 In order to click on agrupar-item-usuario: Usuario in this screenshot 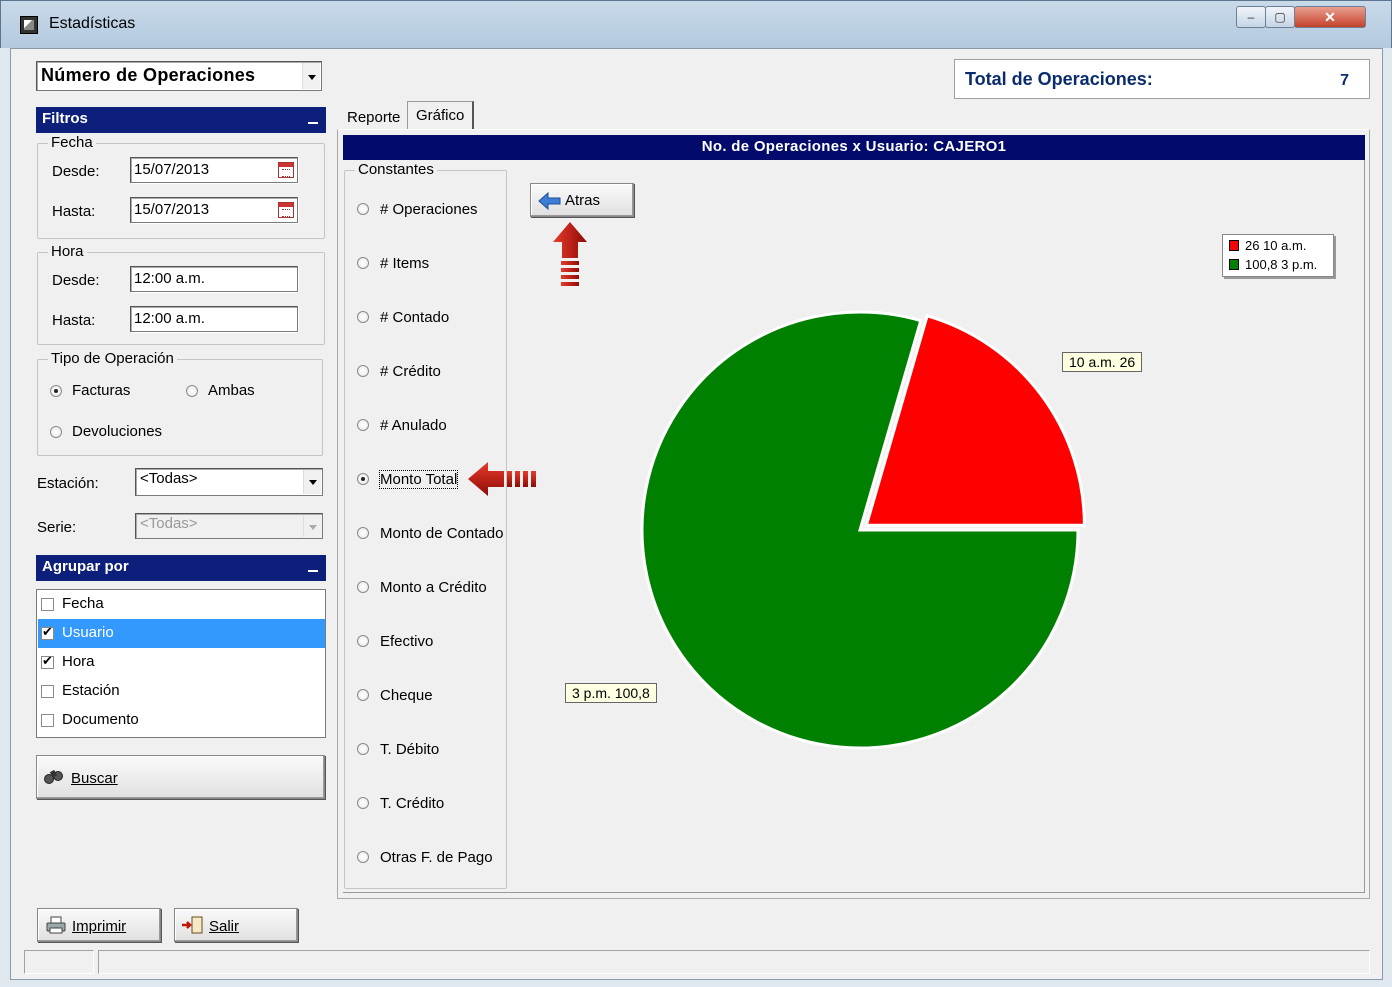, I will do `click(181, 633)`.